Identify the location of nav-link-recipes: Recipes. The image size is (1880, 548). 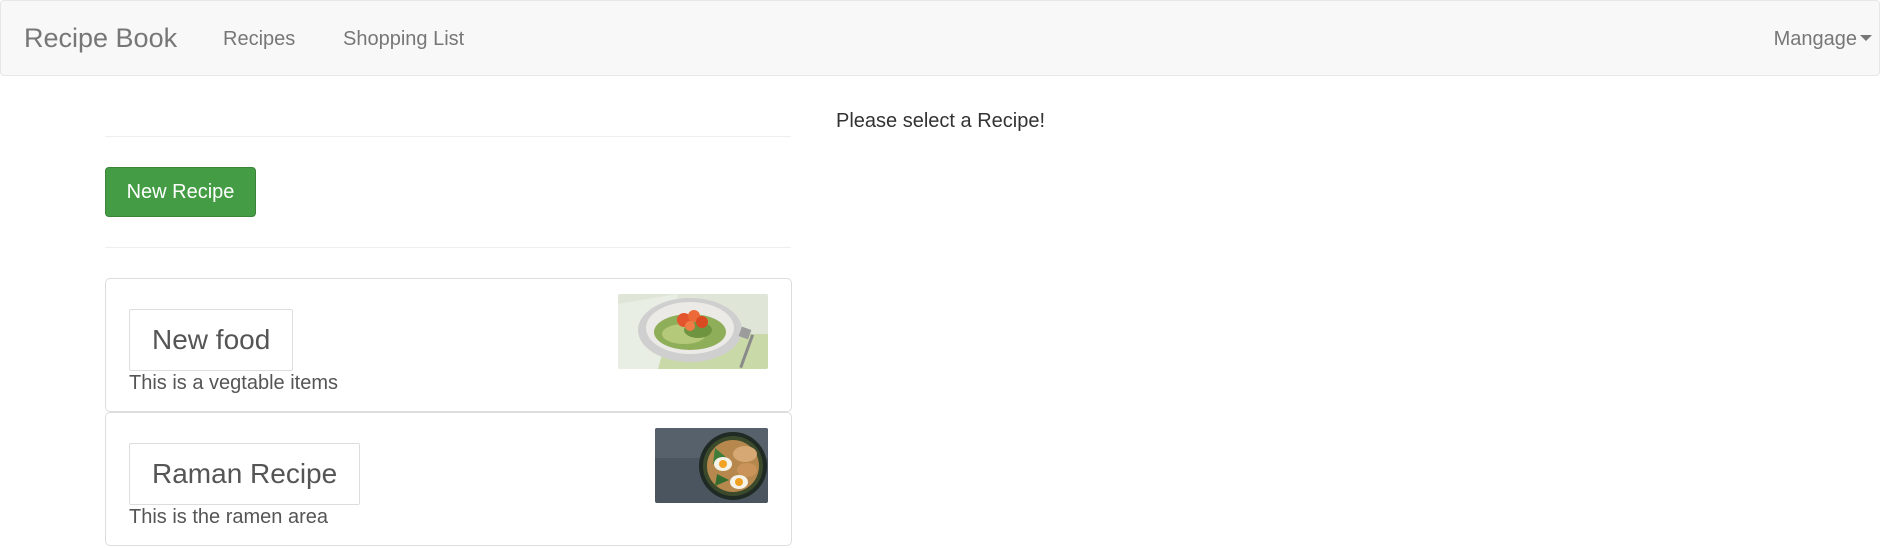
(259, 39).